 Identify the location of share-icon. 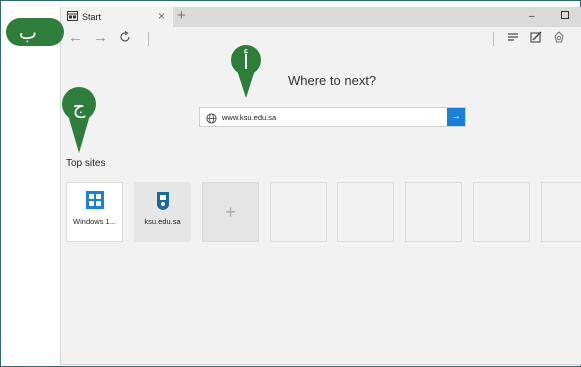
(559, 39).